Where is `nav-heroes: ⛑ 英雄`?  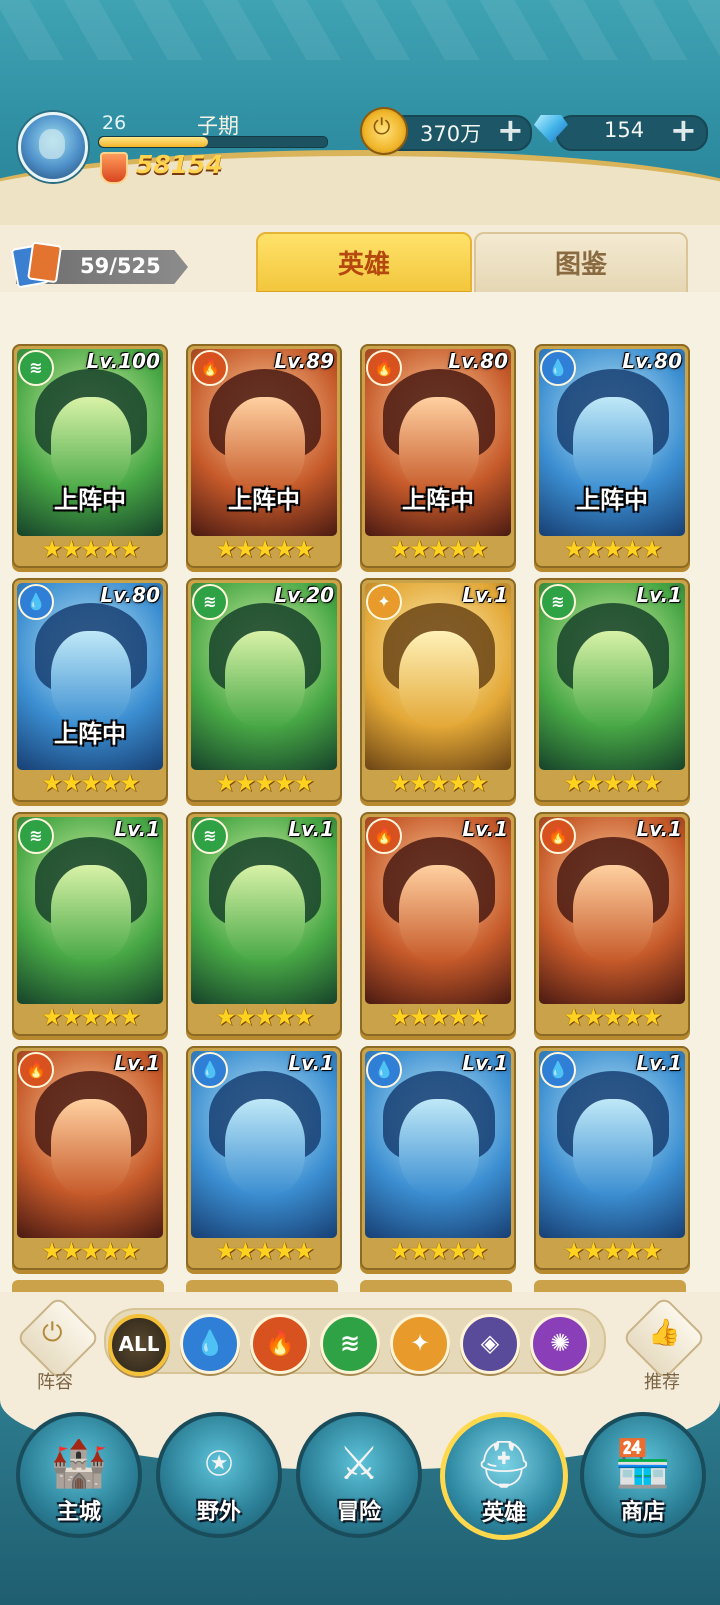
nav-heroes: ⛑ 英雄 is located at coordinates (504, 1476).